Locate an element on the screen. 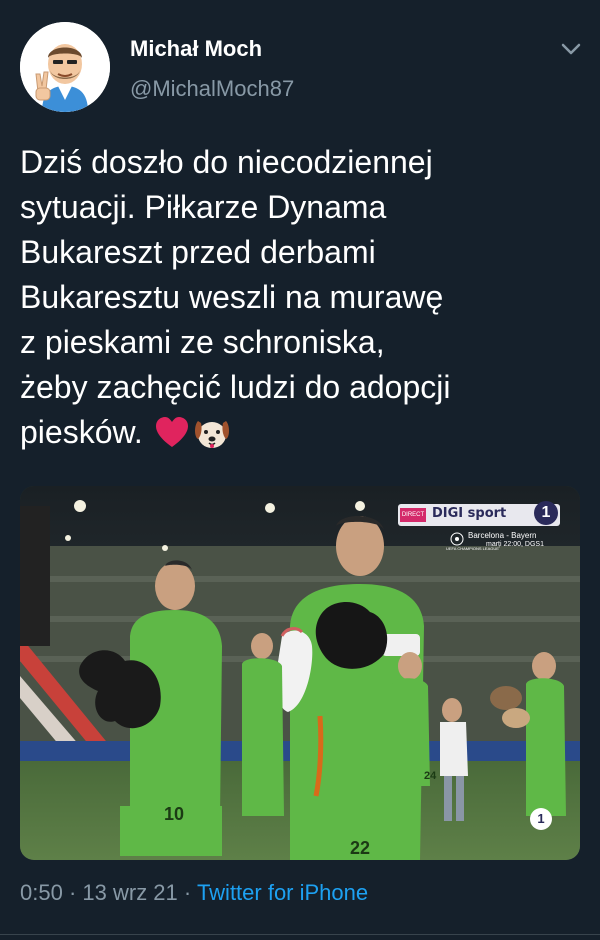 Image resolution: width=600 pixels, height=940 pixels. broadcaster-bug: DIRECT DIGI sport 1 is located at coordinates (479, 513).